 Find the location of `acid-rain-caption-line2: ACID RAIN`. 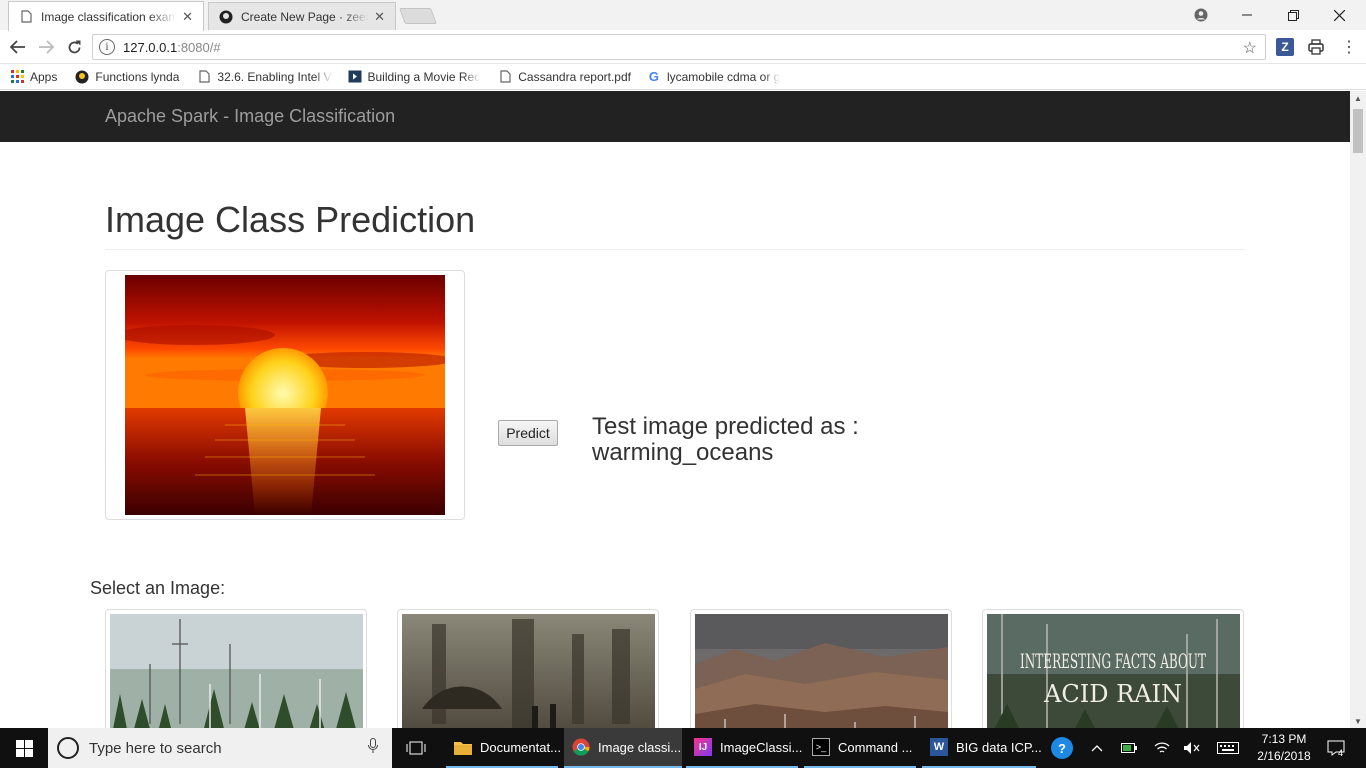

acid-rain-caption-line2: ACID RAIN is located at coordinates (1112, 694).